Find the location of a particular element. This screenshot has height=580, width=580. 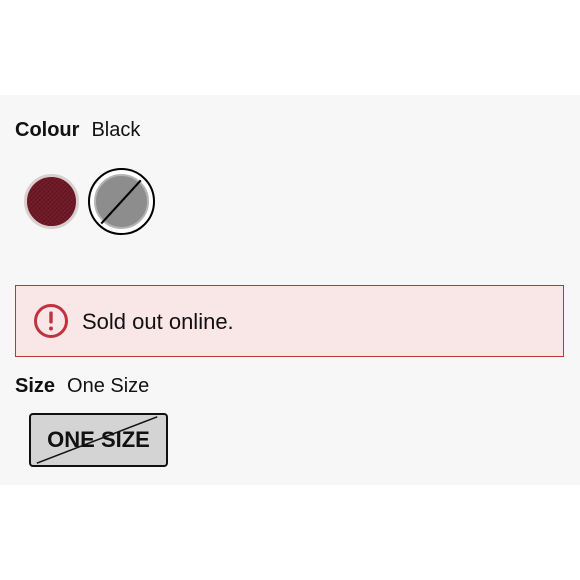

colour-selected-value: Black is located at coordinates (116, 130).